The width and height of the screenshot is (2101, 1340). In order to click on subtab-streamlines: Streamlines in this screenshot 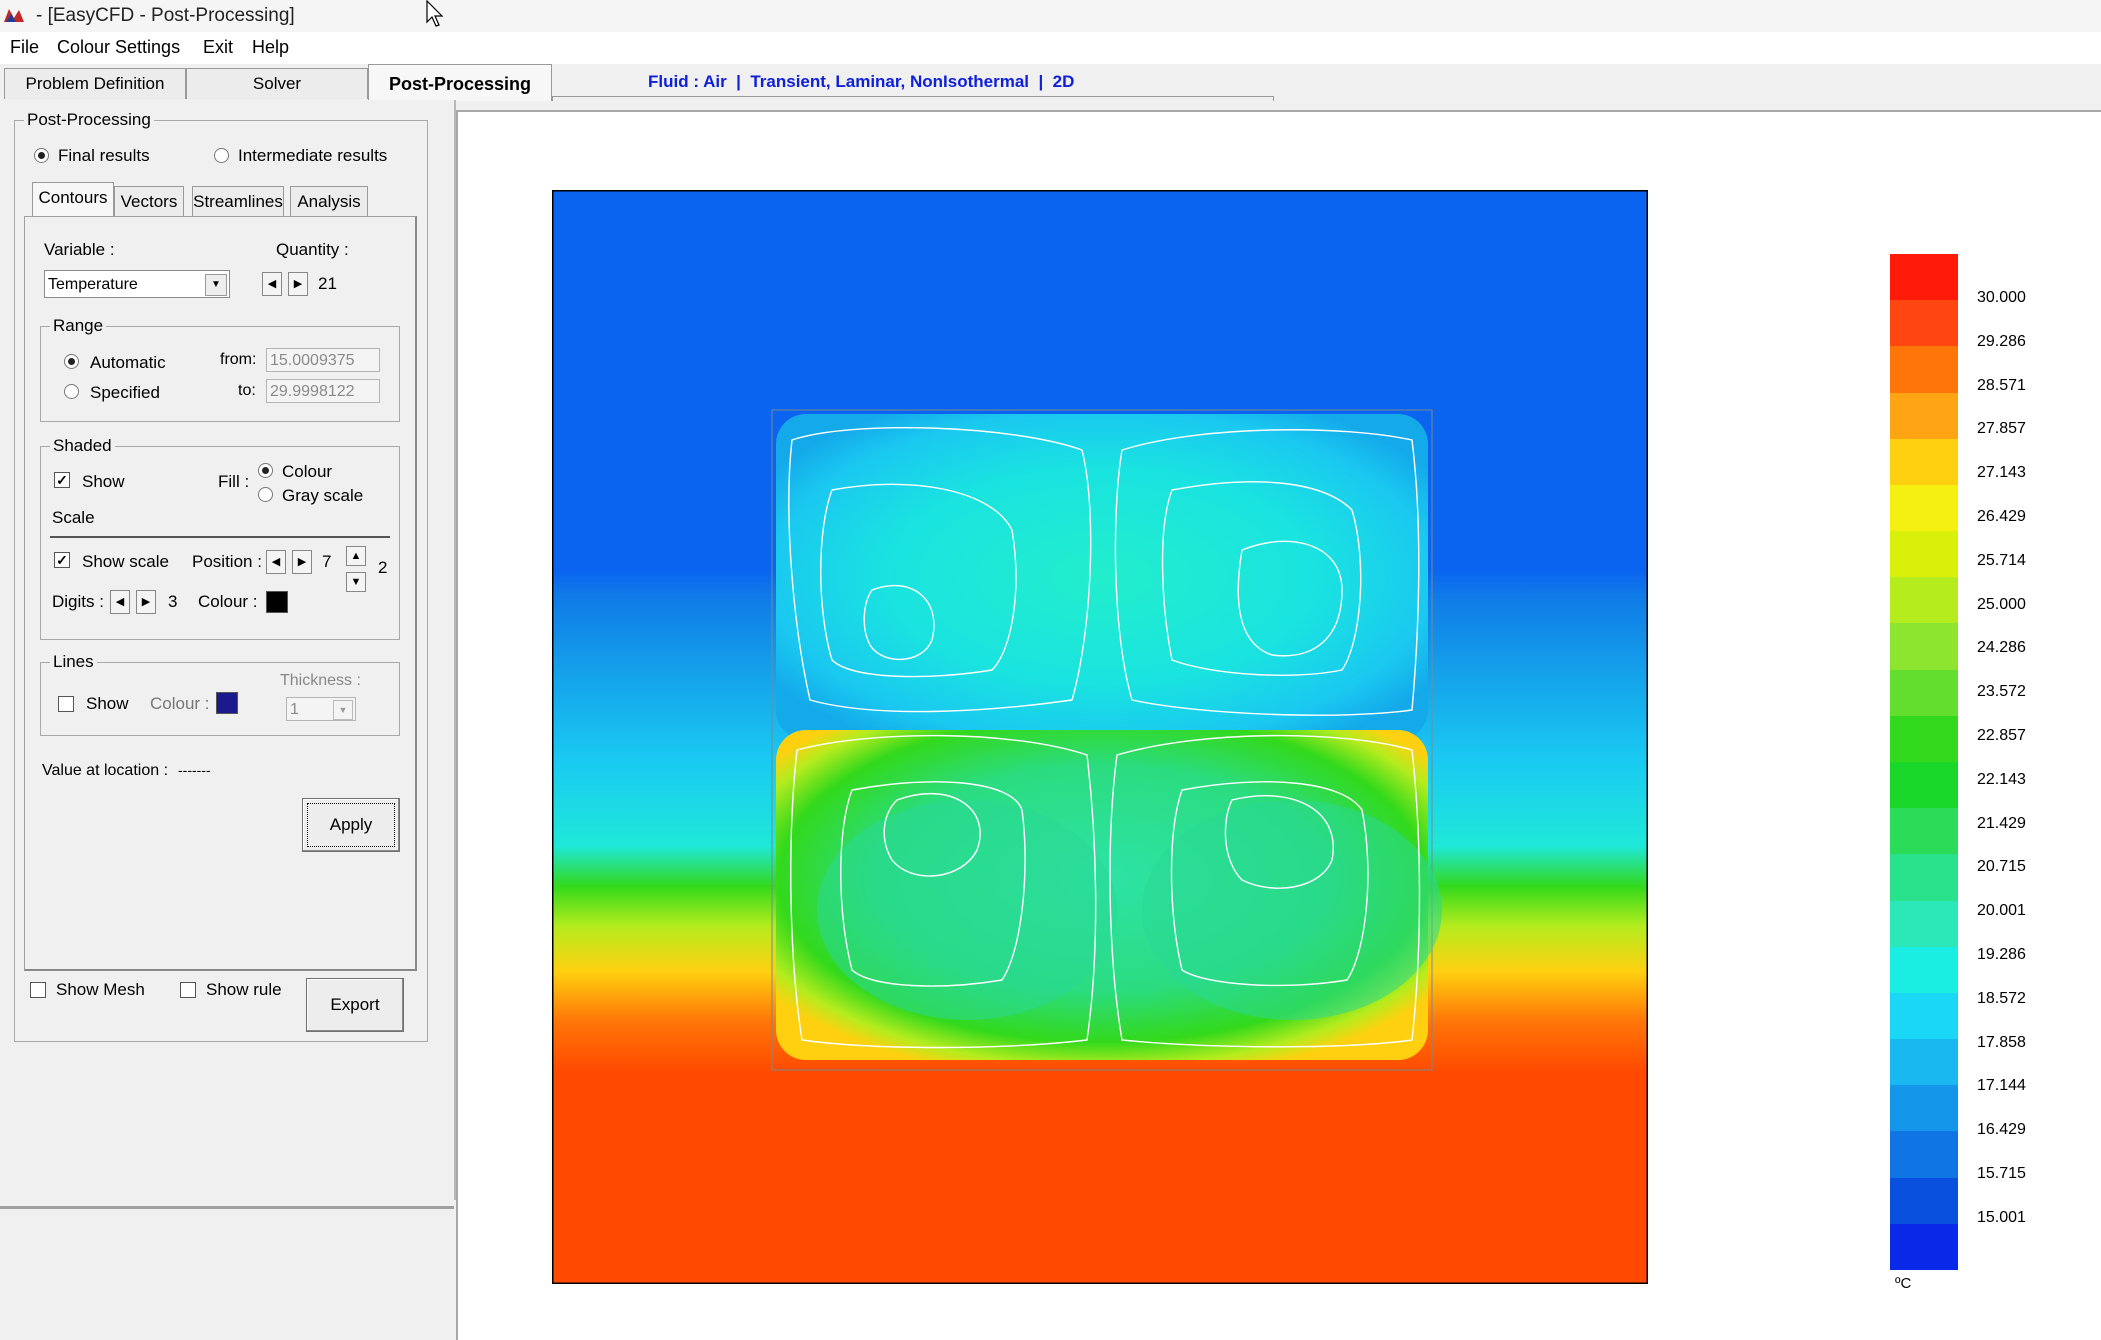, I will do `click(238, 201)`.